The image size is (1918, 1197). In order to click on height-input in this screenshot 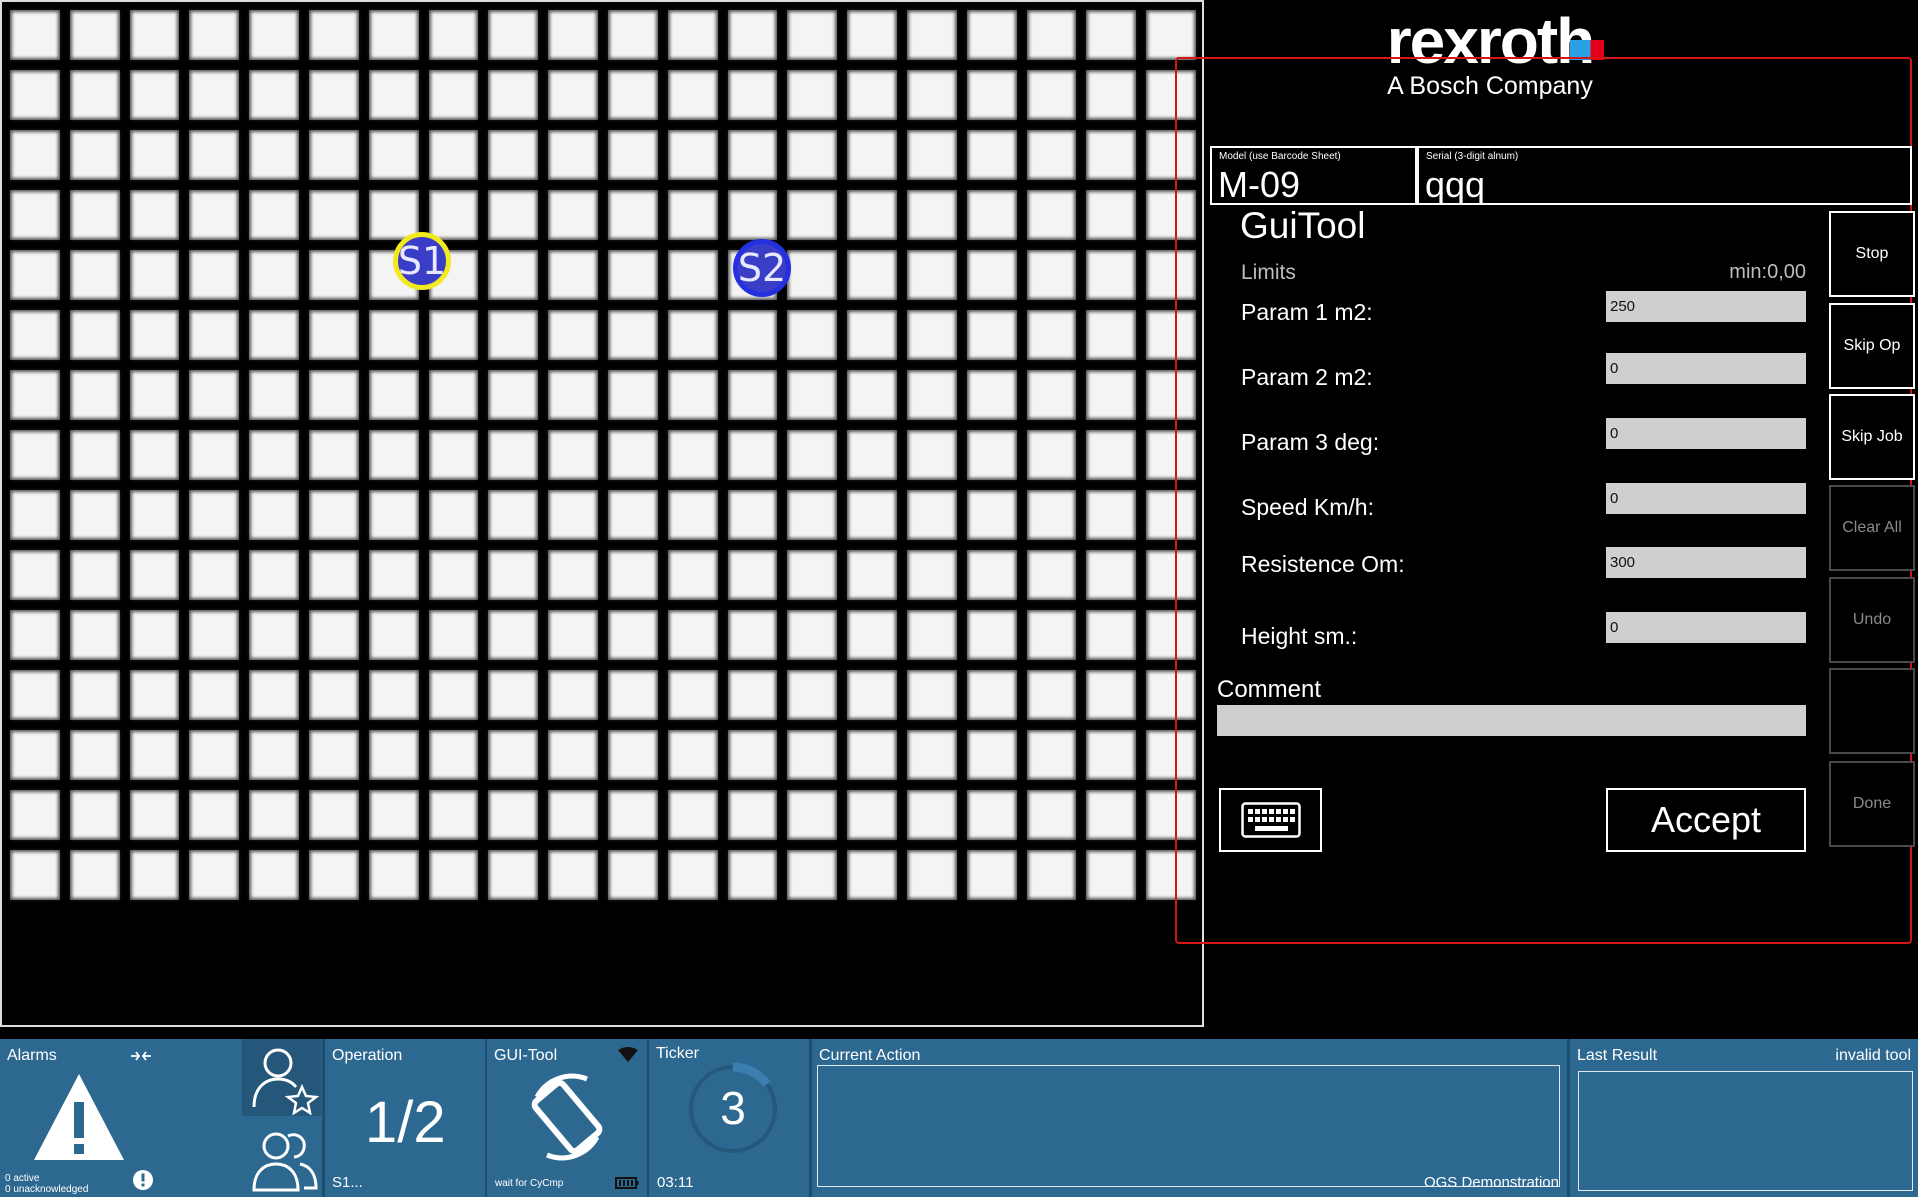, I will do `click(1706, 627)`.